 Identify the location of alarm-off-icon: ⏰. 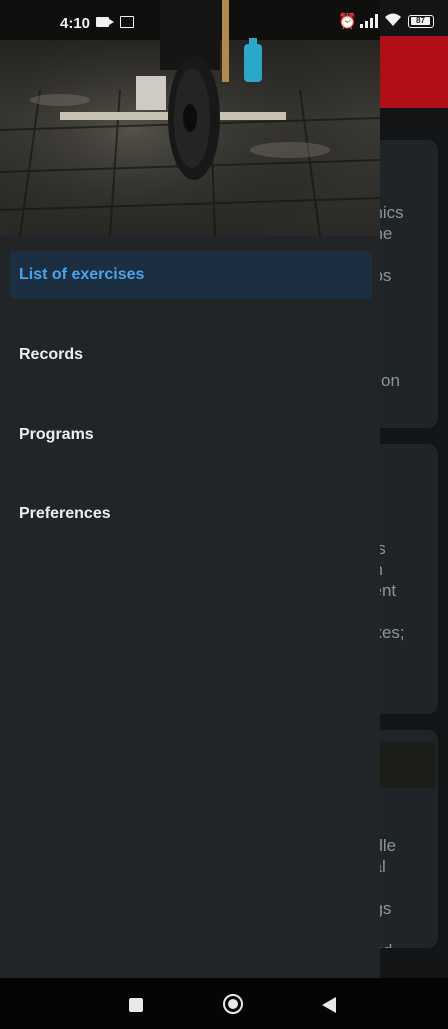
(347, 21).